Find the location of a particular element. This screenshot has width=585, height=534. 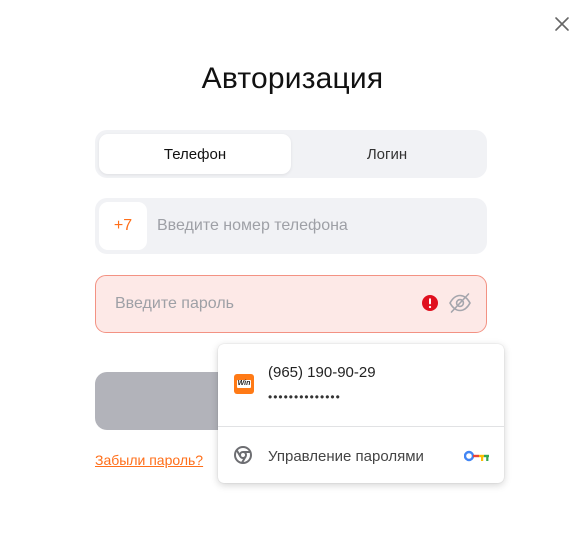

saved-username: (965) 190-90-29 is located at coordinates (322, 372).